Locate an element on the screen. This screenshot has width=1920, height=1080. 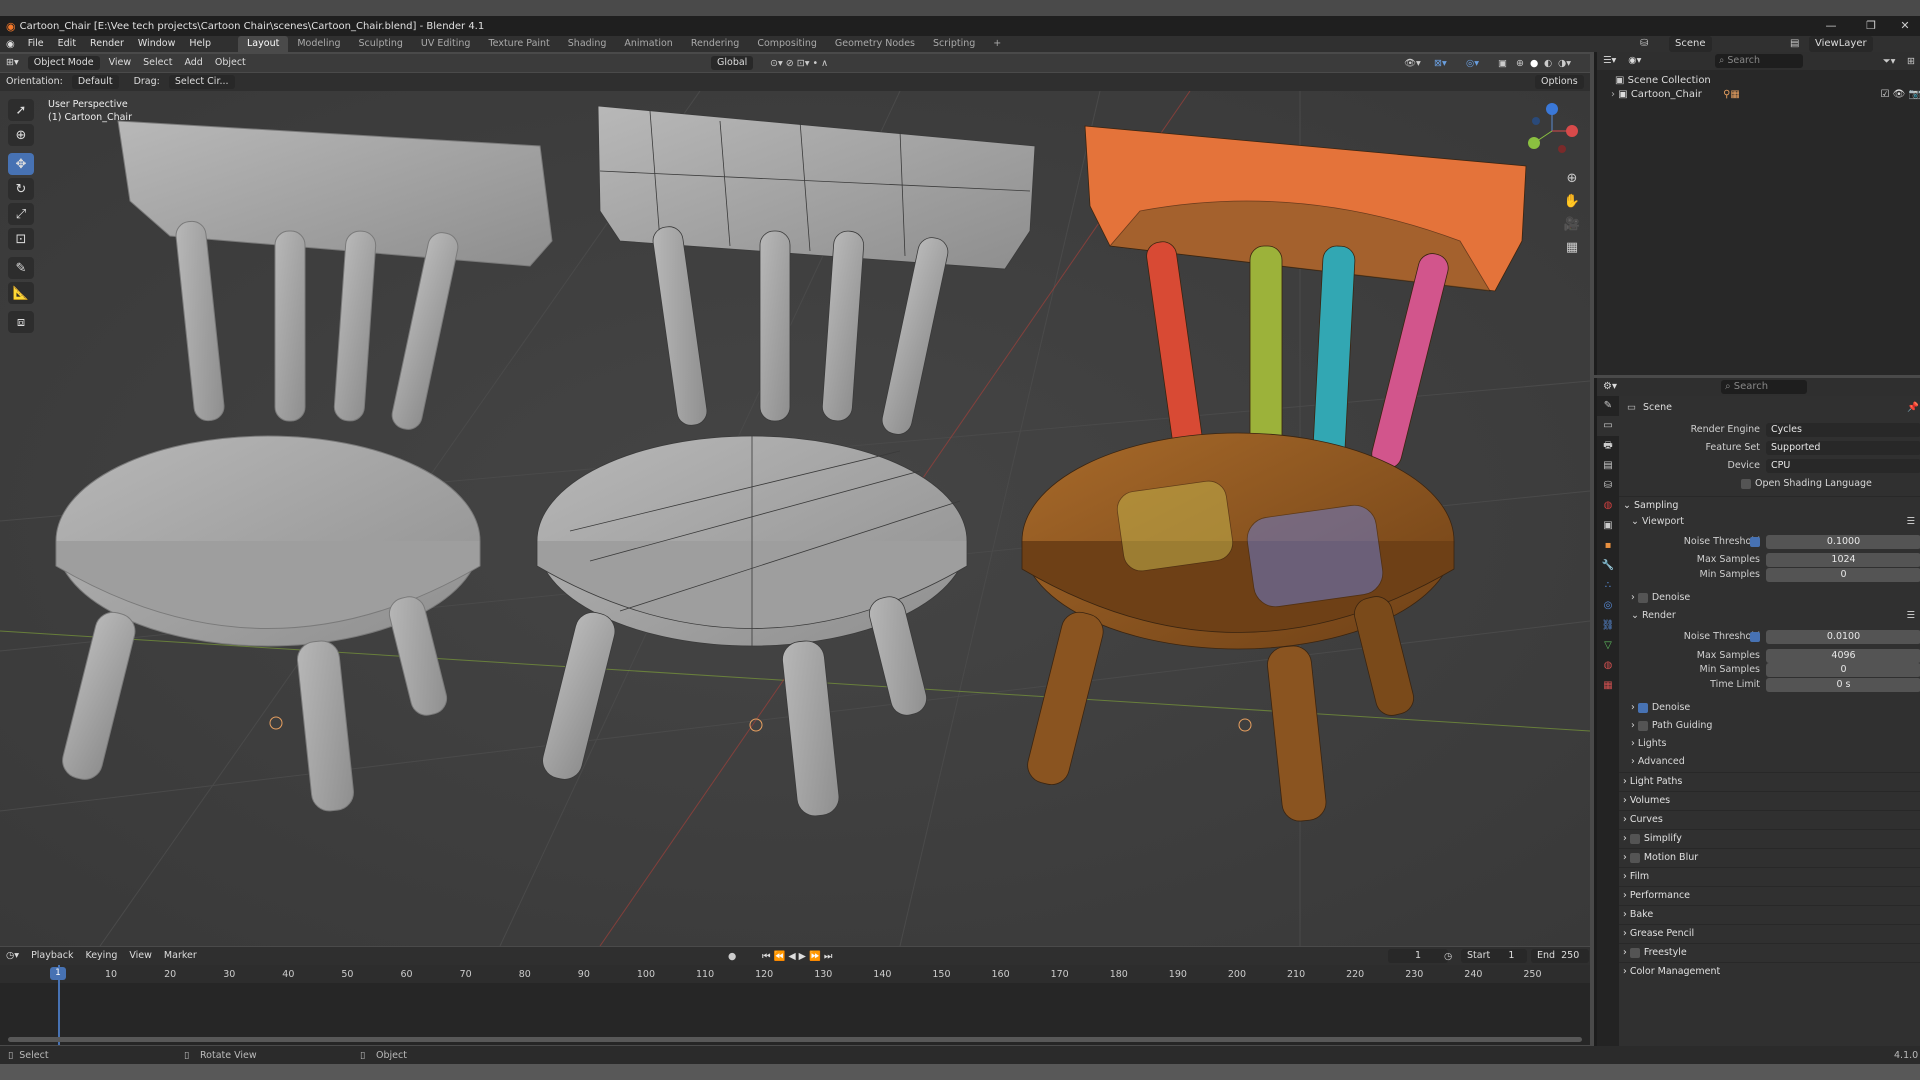
pin-icon: 📌 is located at coordinates (1913, 408).